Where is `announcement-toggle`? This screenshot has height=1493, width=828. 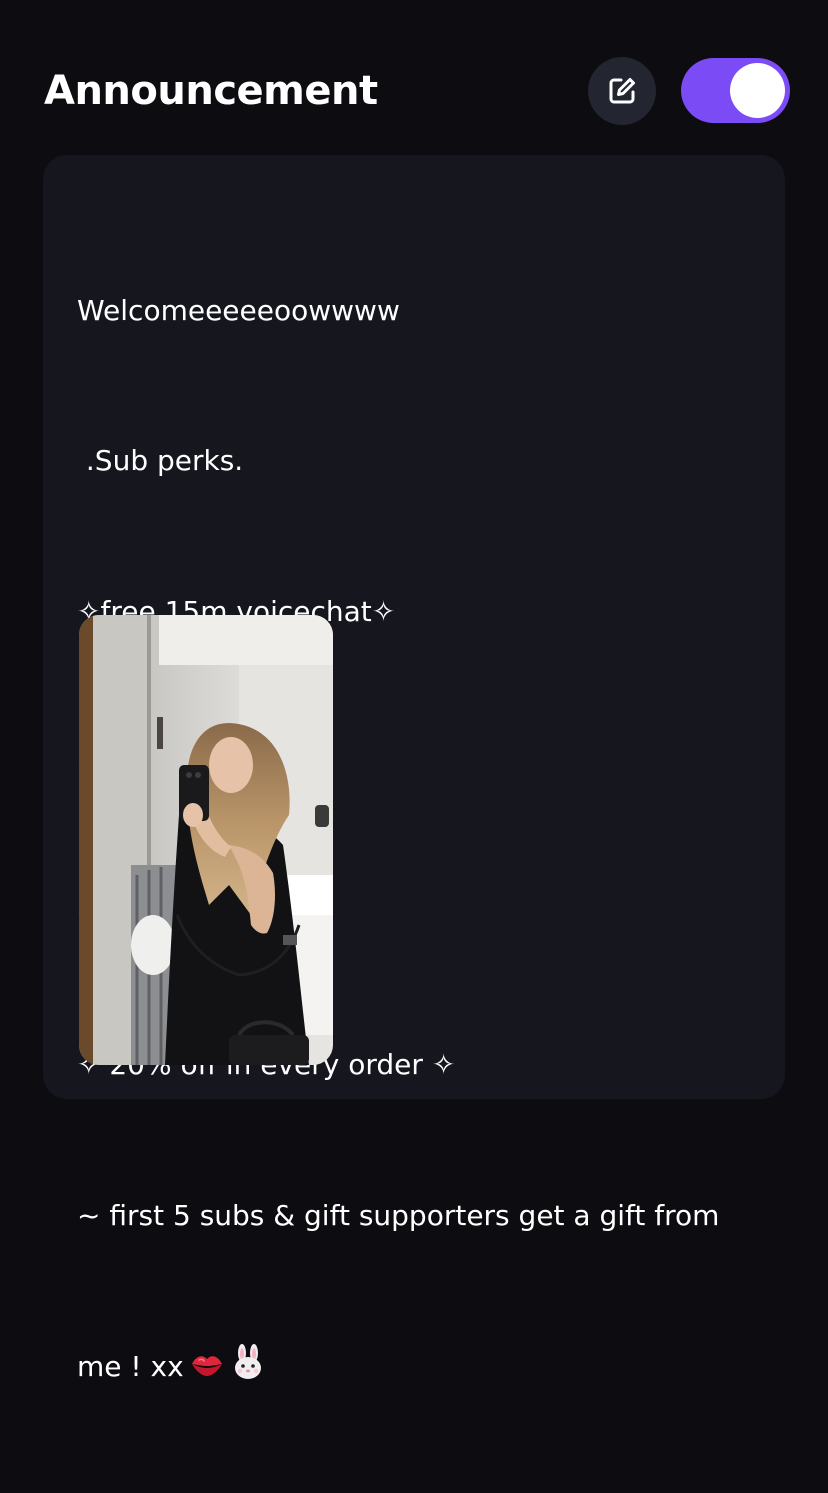
announcement-toggle is located at coordinates (735, 90).